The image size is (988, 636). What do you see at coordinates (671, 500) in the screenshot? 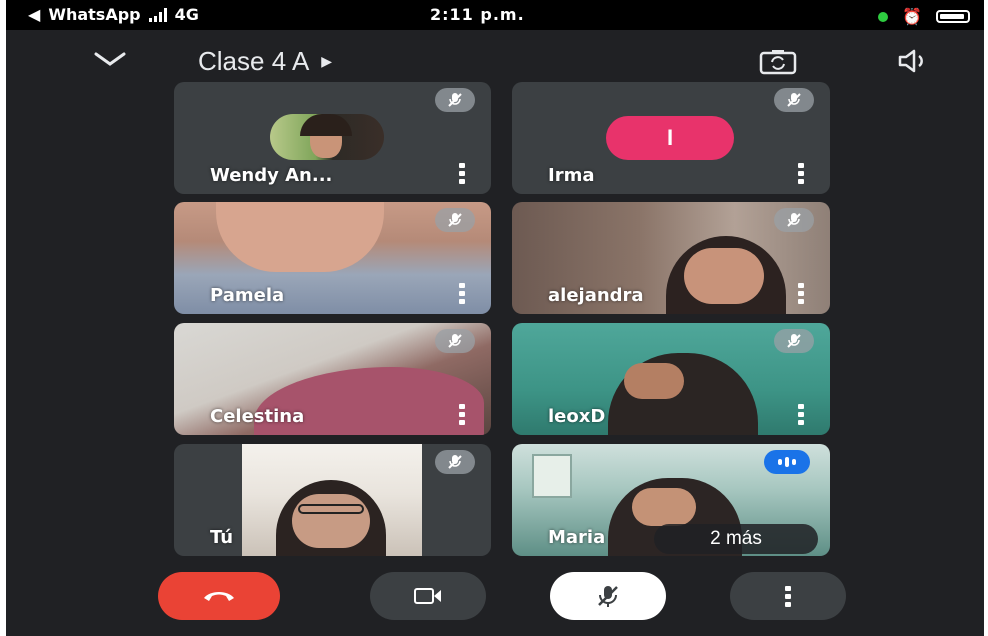
I see `participant-tile-maria: Maria 2 más` at bounding box center [671, 500].